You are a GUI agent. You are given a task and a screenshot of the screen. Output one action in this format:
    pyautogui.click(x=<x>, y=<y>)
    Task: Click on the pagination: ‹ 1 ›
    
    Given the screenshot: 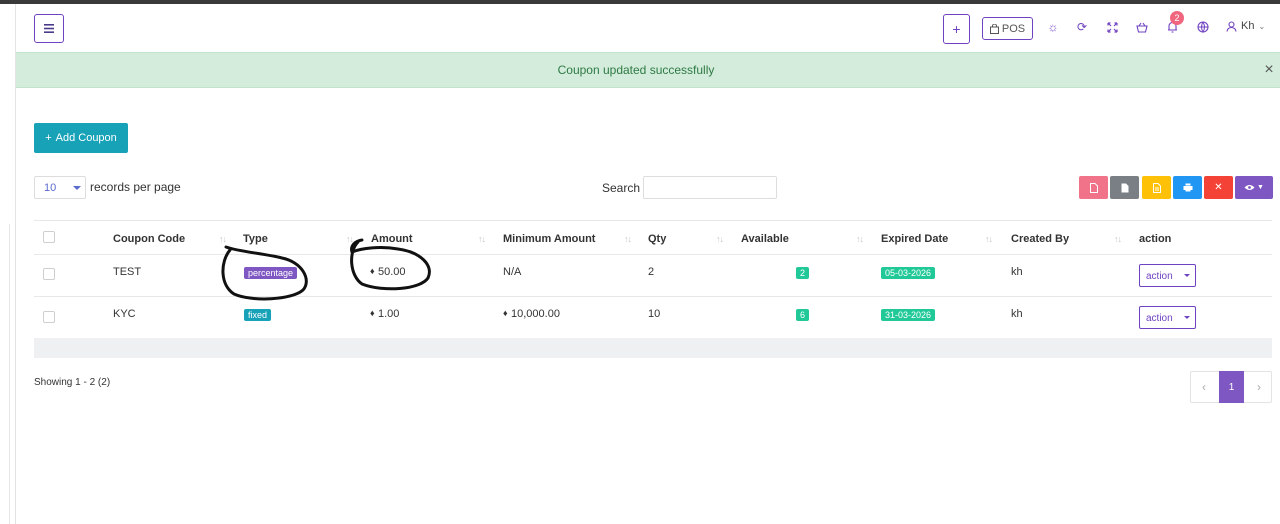 What is the action you would take?
    pyautogui.click(x=1231, y=387)
    